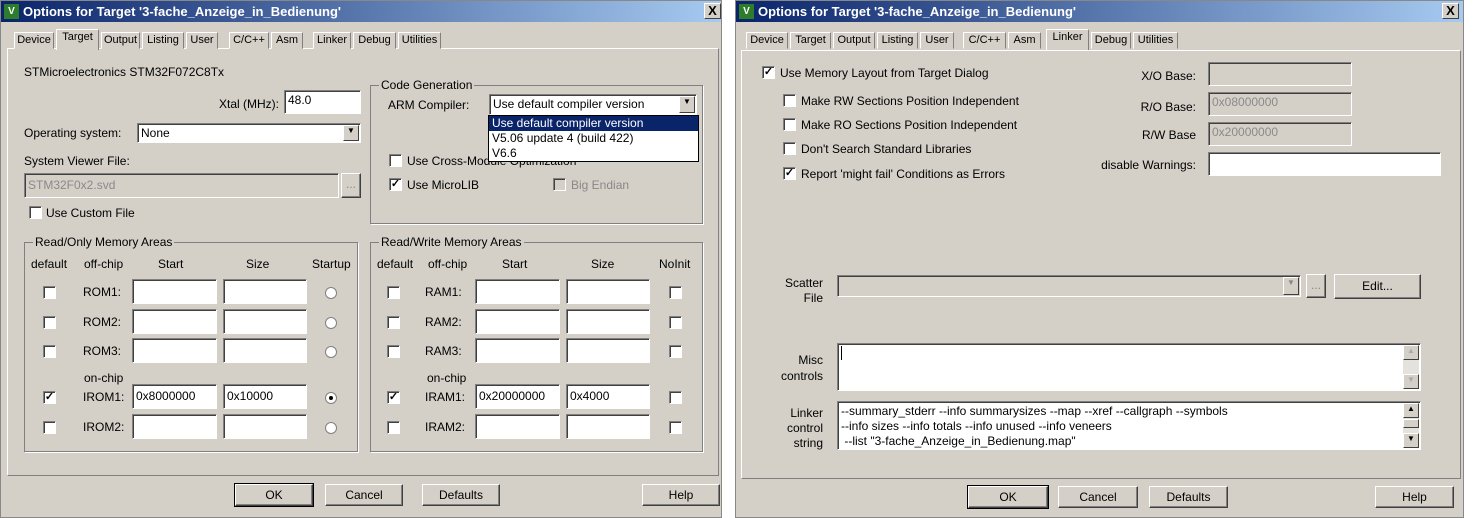 The width and height of the screenshot is (1474, 518). Describe the element at coordinates (1069, 286) in the screenshot. I see `scatter-file-combo` at that location.